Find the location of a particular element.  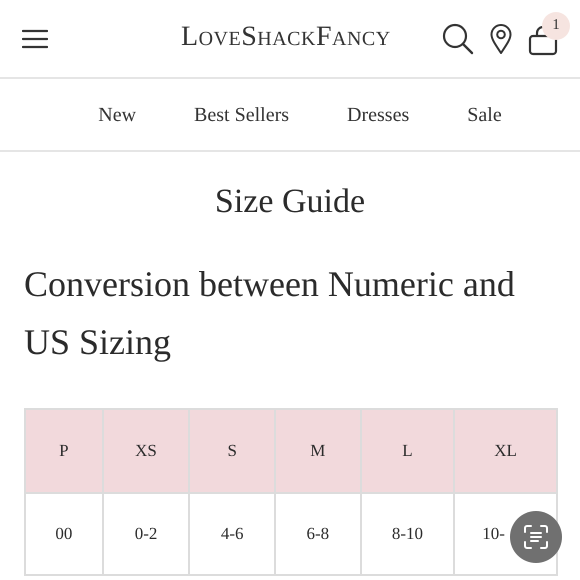

column-header: M is located at coordinates (317, 451).